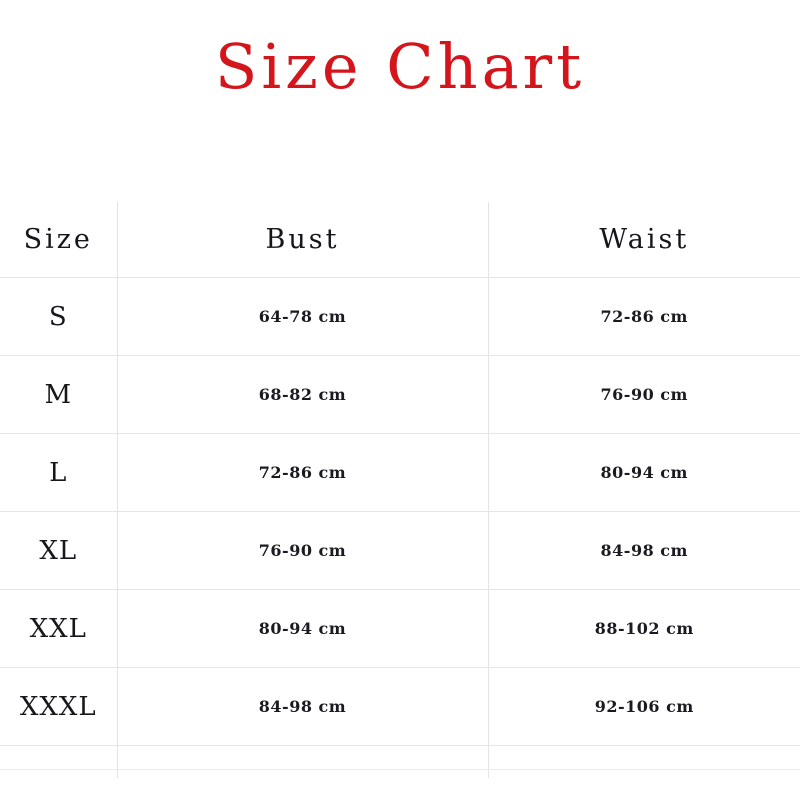 The image size is (800, 800). I want to click on column-header-size: Size, so click(59, 240).